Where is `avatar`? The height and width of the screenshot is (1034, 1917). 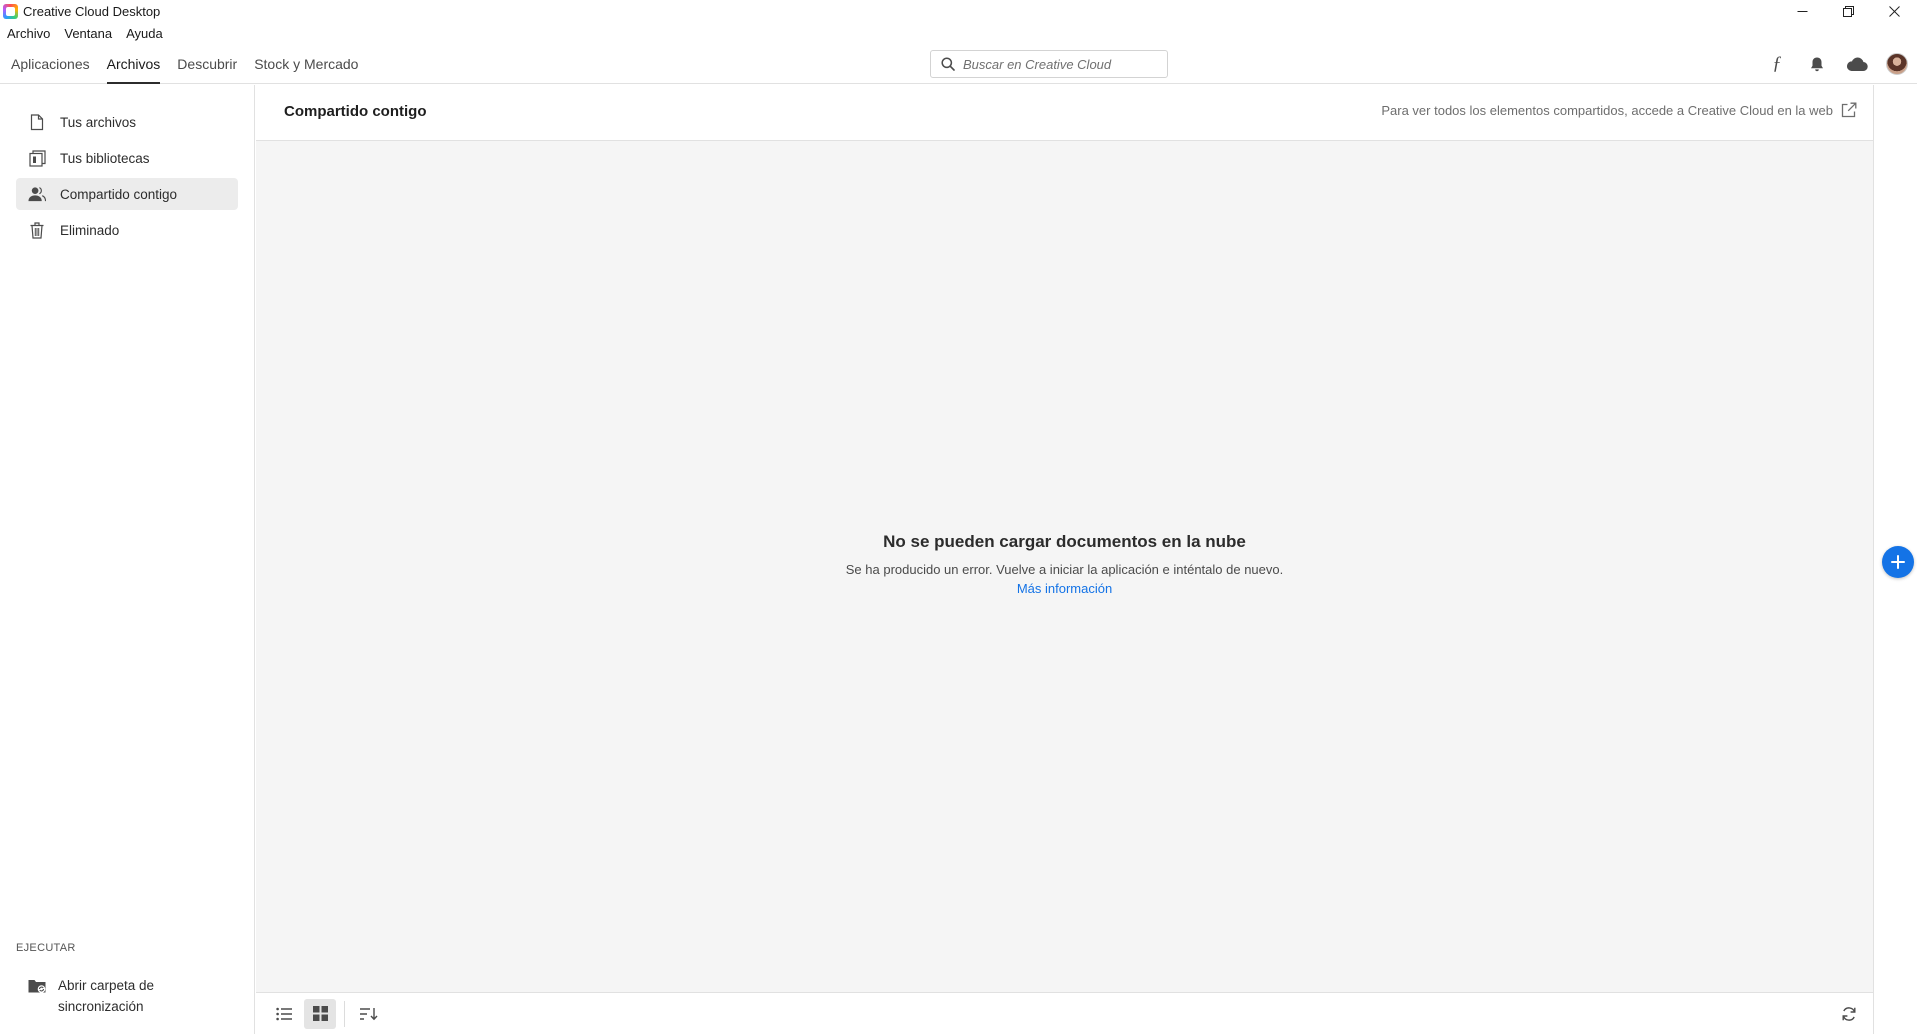
avatar is located at coordinates (1897, 64).